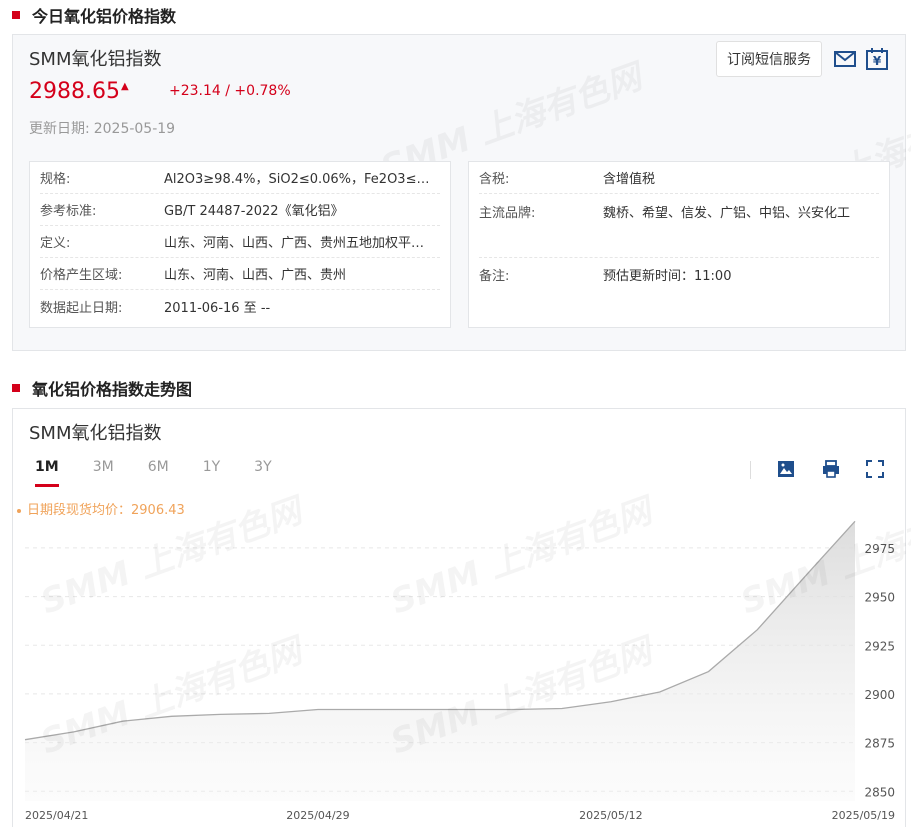 This screenshot has width=911, height=827. I want to click on tab-3m: 3M, so click(103, 472).